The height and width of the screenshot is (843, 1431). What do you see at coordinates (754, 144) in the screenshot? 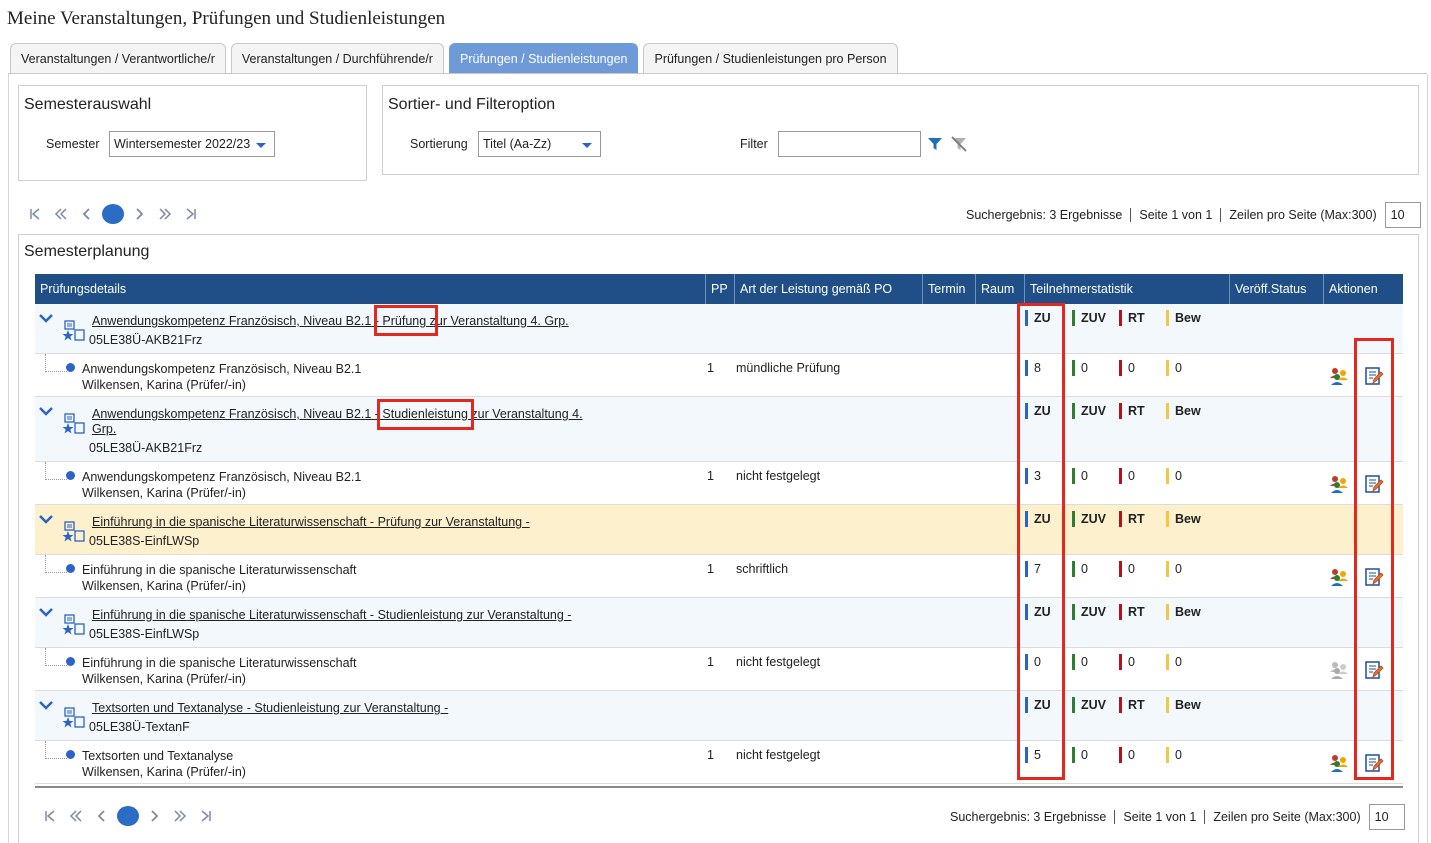
I see `filter-label: Filter` at bounding box center [754, 144].